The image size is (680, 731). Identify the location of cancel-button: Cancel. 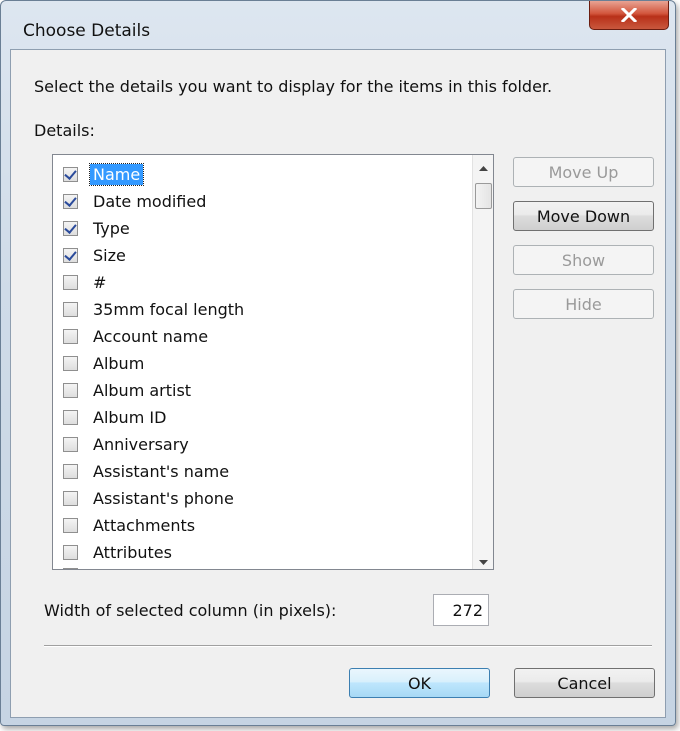
(584, 683).